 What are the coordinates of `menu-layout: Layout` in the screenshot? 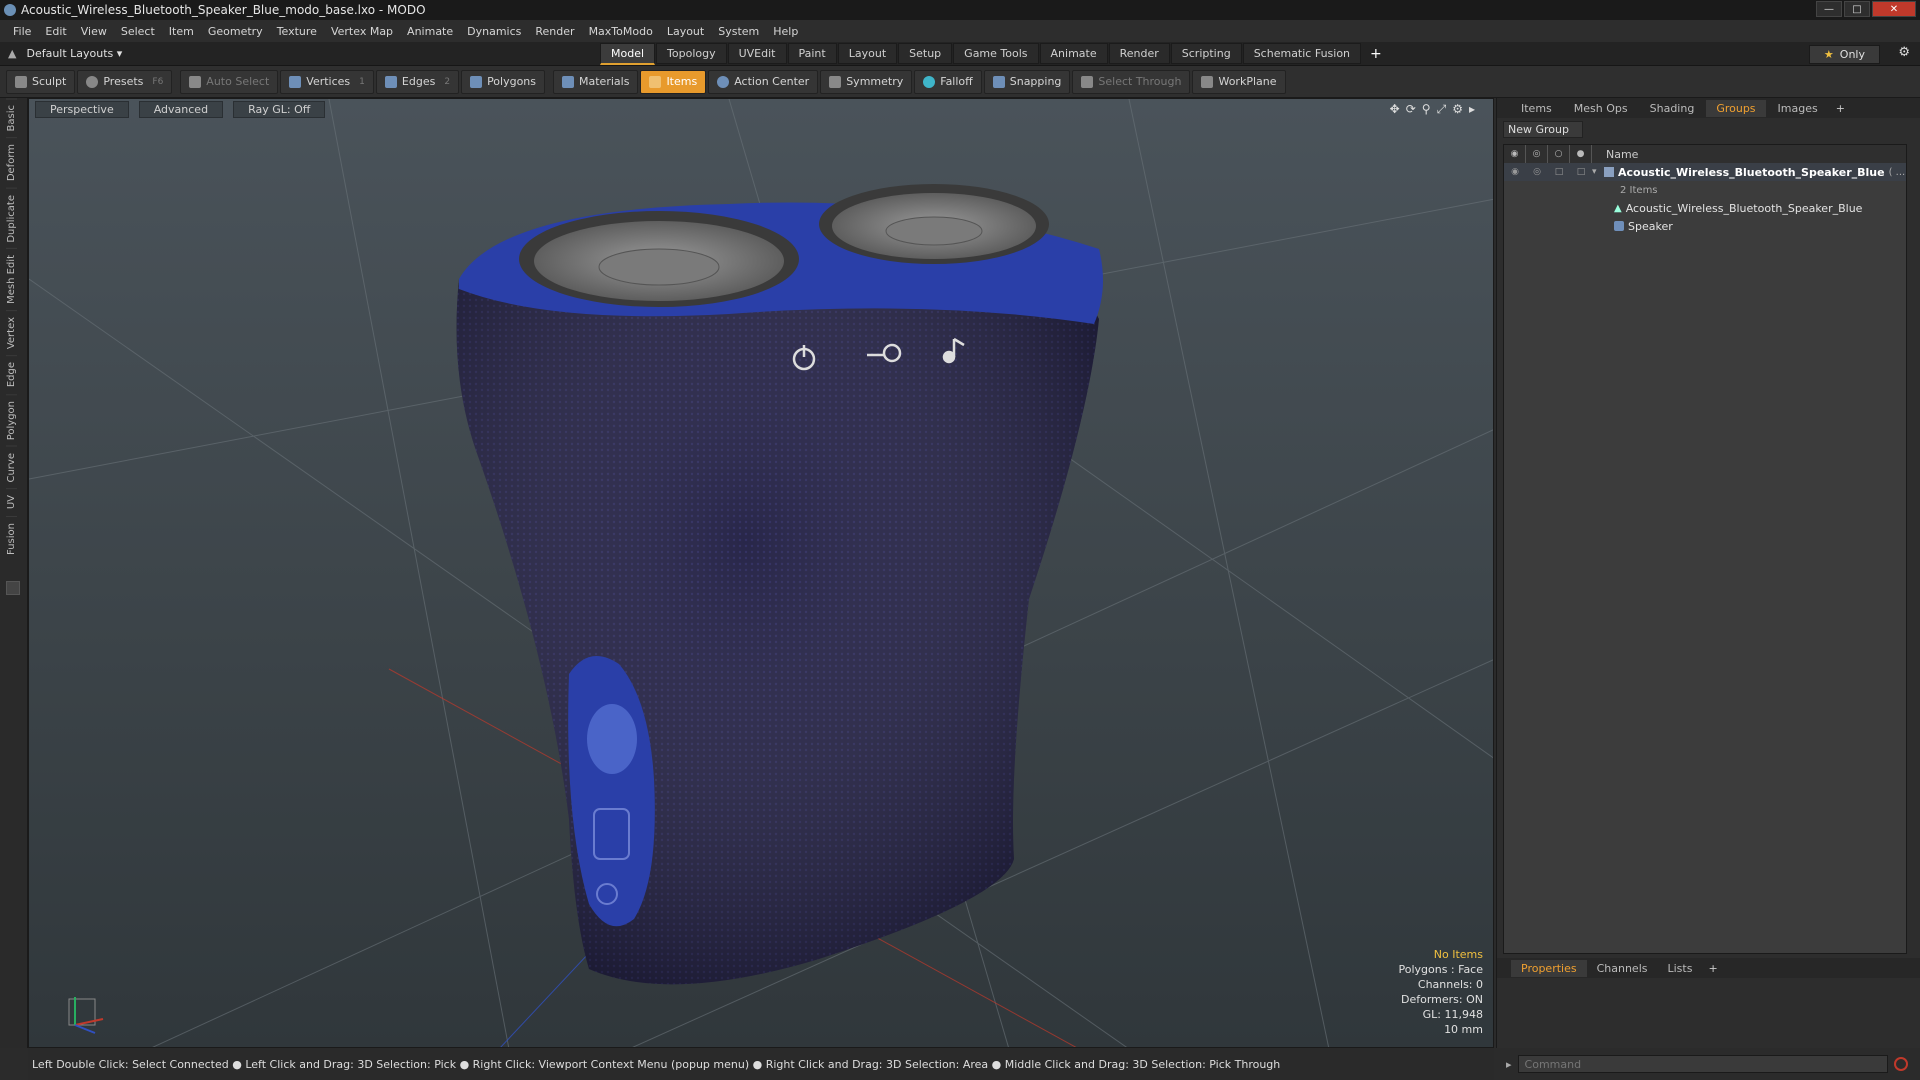 It's located at (685, 31).